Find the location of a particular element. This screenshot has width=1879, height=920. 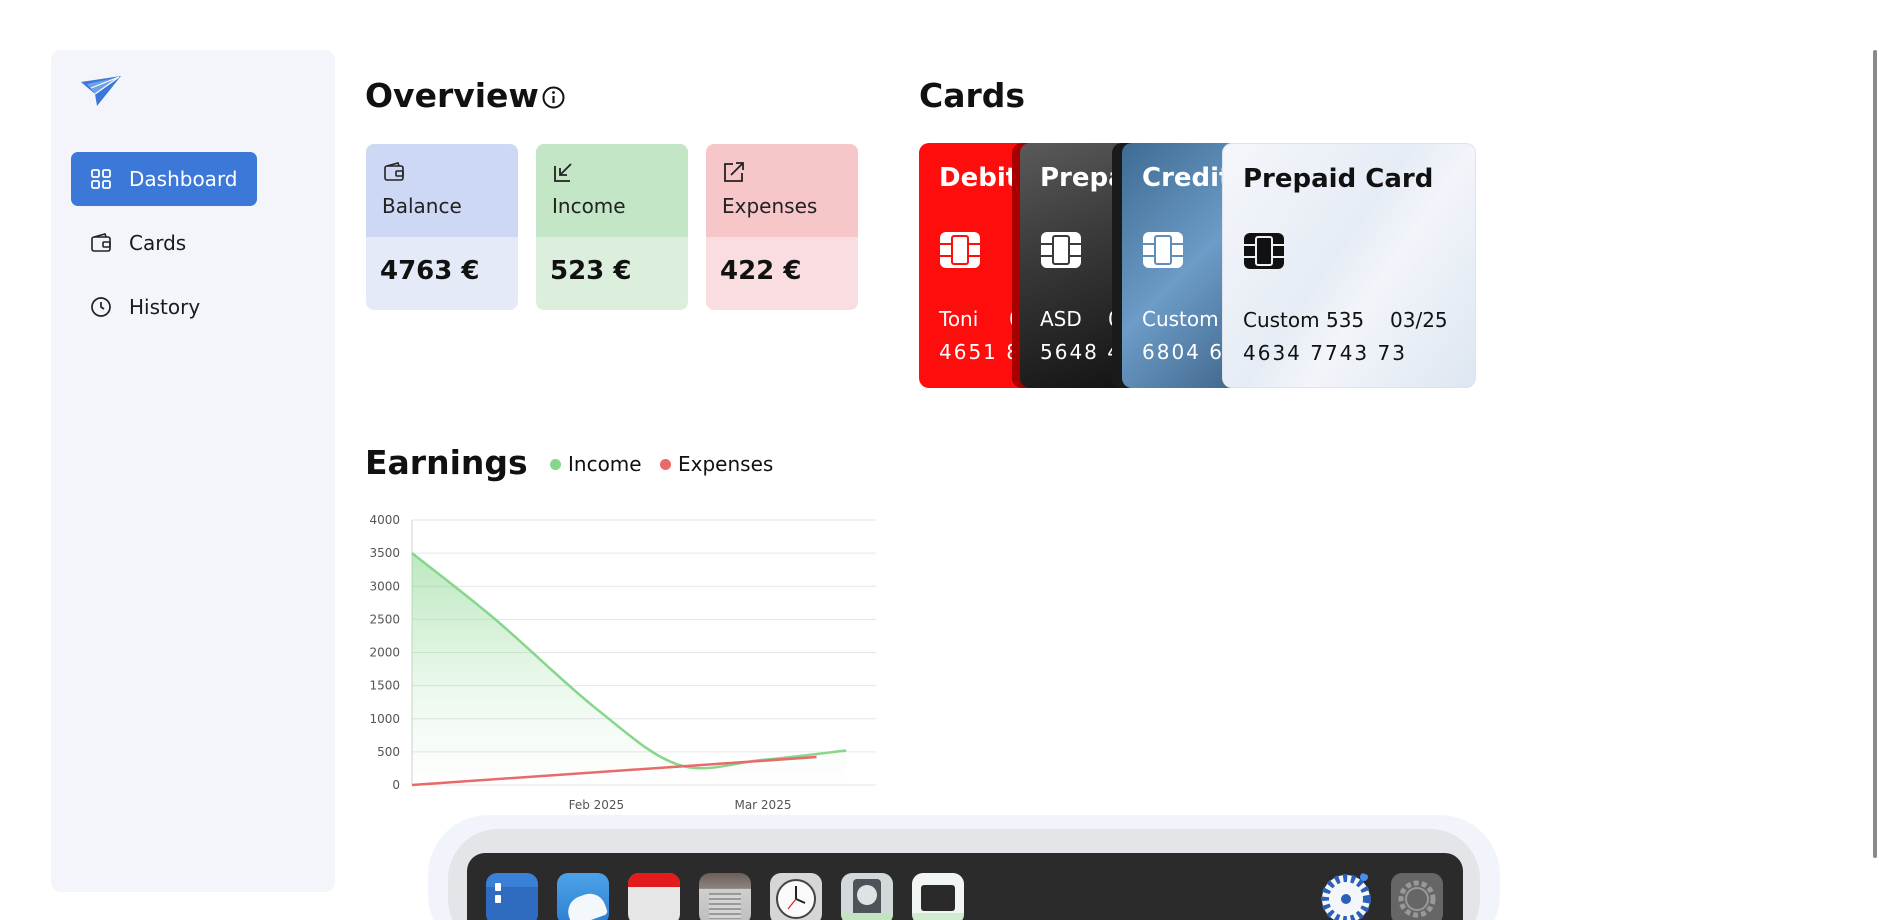

sidebar-item-dashboard: Dashboard is located at coordinates (164, 179).